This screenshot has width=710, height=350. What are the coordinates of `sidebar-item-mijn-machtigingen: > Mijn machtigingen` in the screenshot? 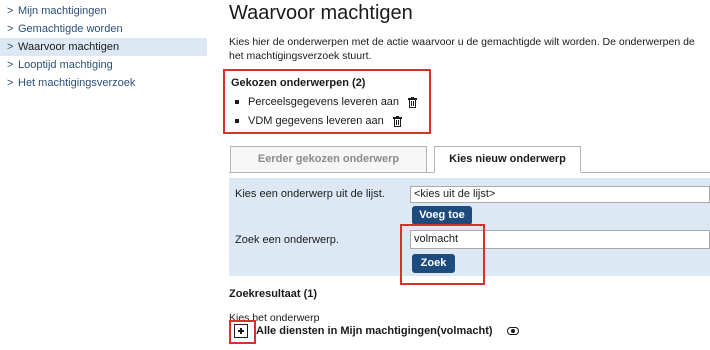 It's located at (103, 11).